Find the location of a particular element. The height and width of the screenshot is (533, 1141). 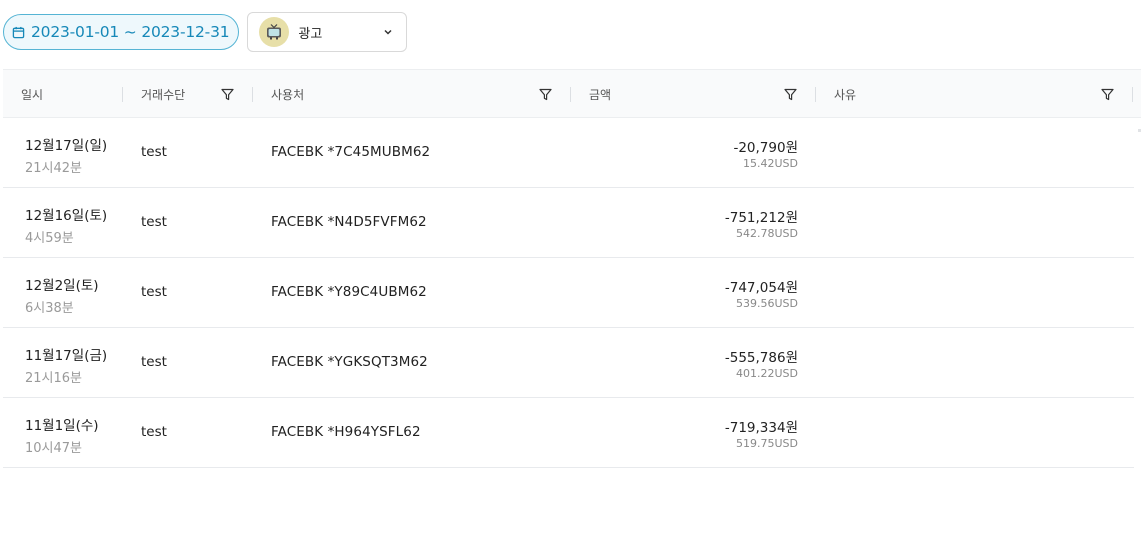

column-header-merchant: 사용처 is located at coordinates (288, 94).